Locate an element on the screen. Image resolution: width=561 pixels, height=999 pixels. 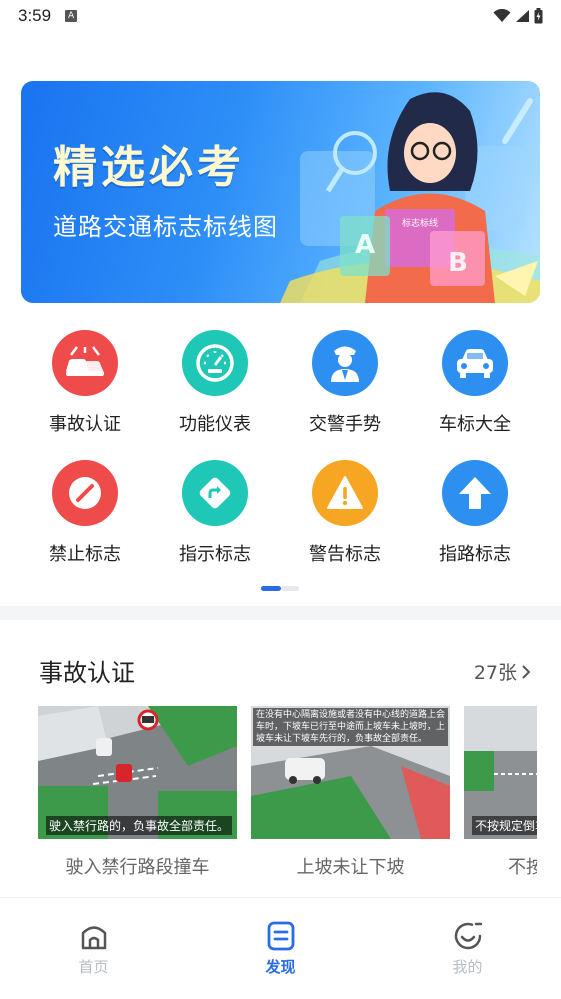
feature-prohibition-signs: 禁止标志 is located at coordinates (85, 513).